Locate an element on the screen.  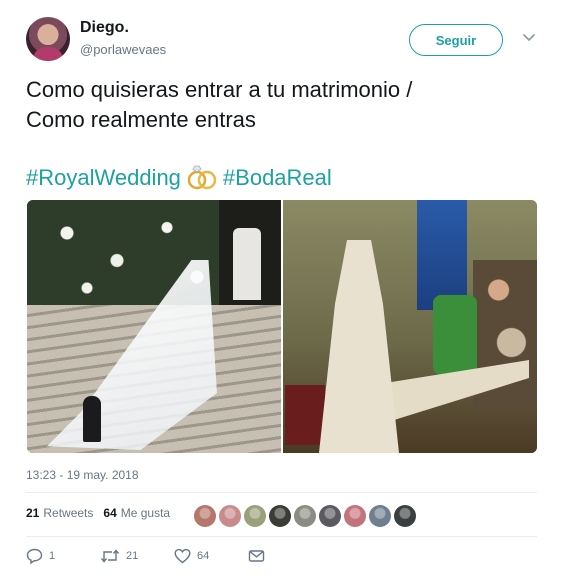
chevron-down-icon is located at coordinates (529, 37).